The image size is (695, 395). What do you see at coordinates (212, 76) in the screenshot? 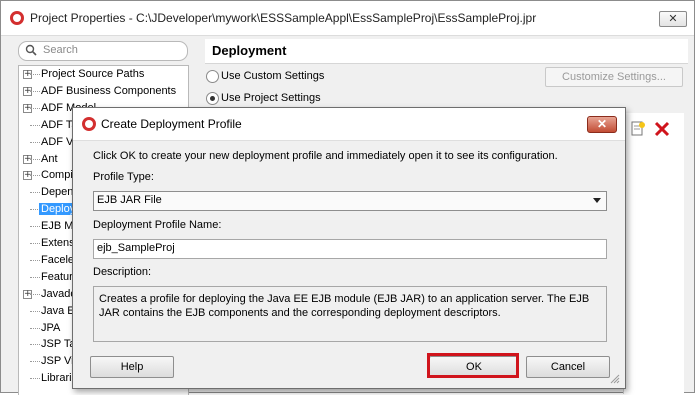
I see `use-custom-radio` at bounding box center [212, 76].